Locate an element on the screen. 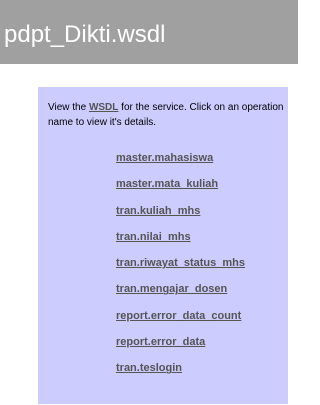 This screenshot has width=320, height=405. operation-link-master-mata-kuliah: master.mata_kuliah is located at coordinates (167, 184).